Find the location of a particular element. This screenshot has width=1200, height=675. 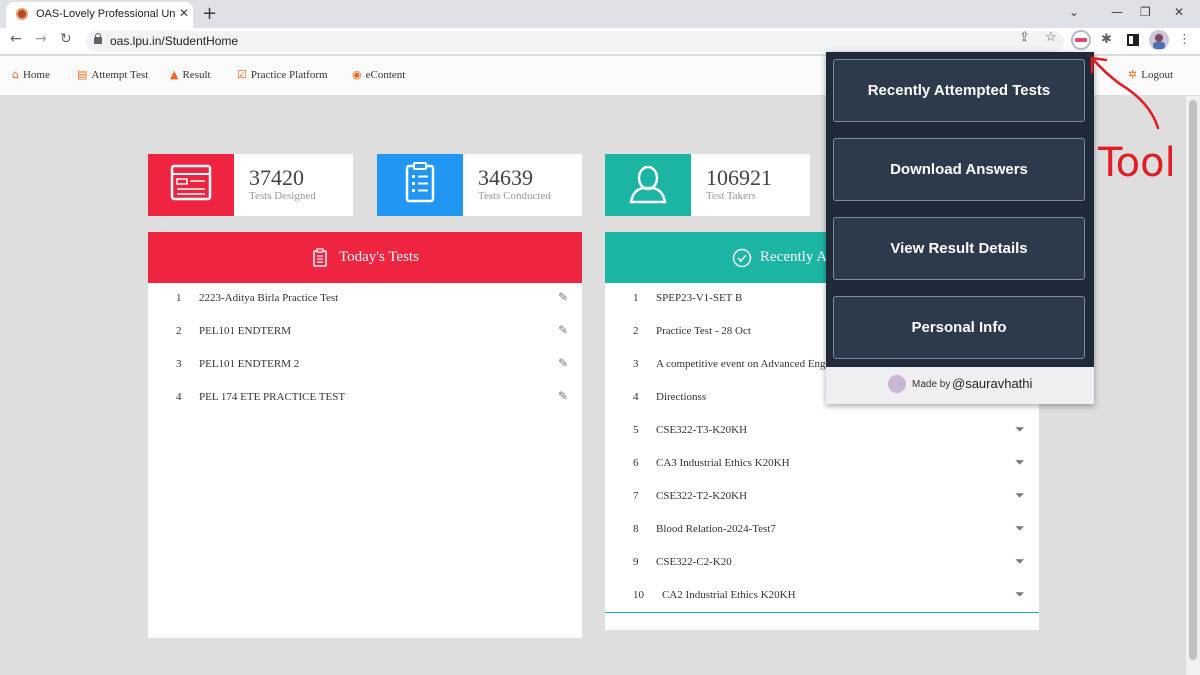

personal-info-button: Personal Info is located at coordinates (959, 327).